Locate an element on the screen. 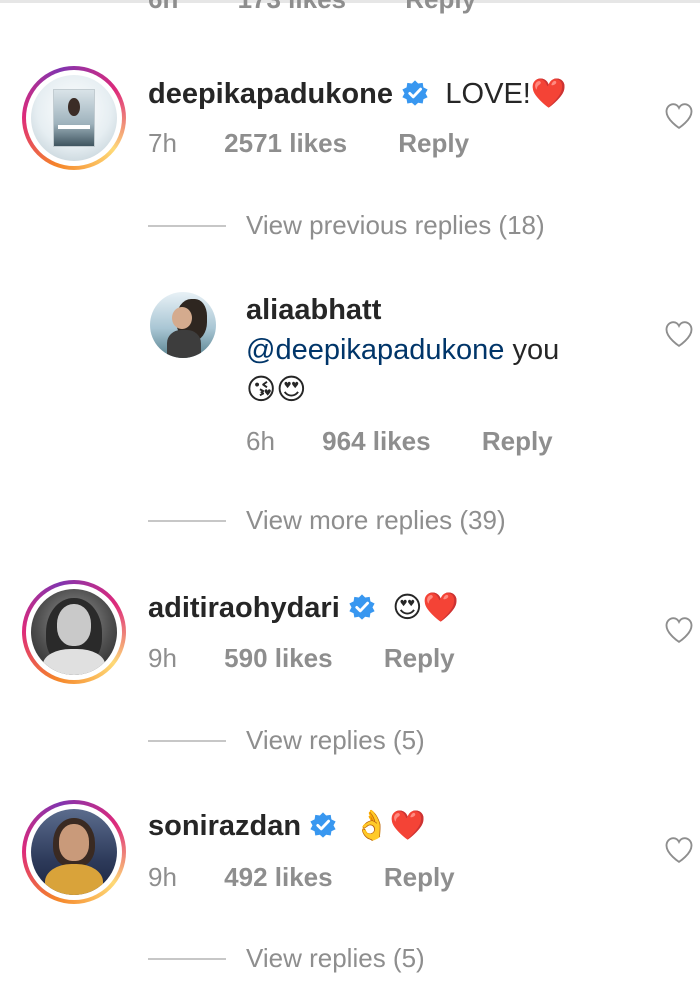 The width and height of the screenshot is (700, 1000). comment-likes: 2571 likes is located at coordinates (285, 143).